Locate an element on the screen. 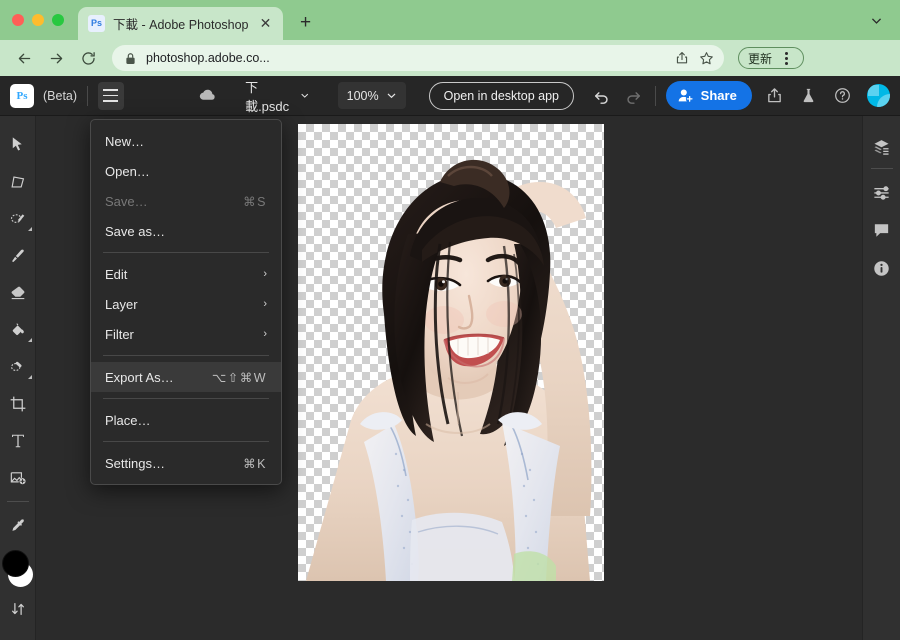 The width and height of the screenshot is (900, 640). zoom-level-value: 100% is located at coordinates (362, 95).